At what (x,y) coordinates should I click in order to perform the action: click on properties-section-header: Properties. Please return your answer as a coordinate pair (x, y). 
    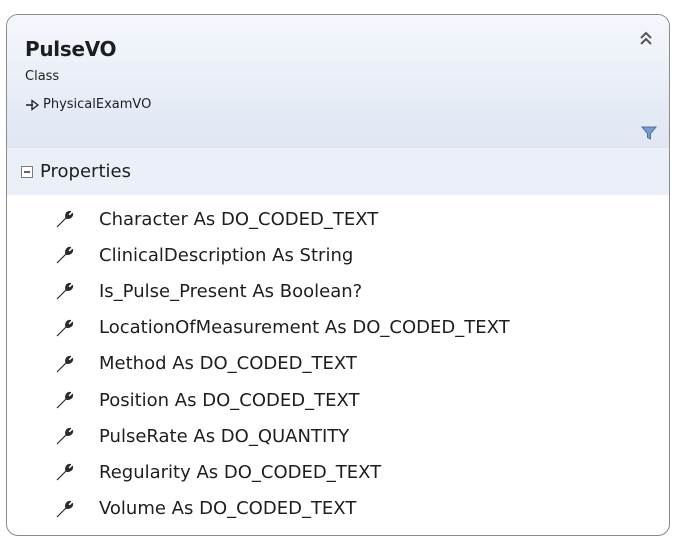
    Looking at the image, I should click on (338, 171).